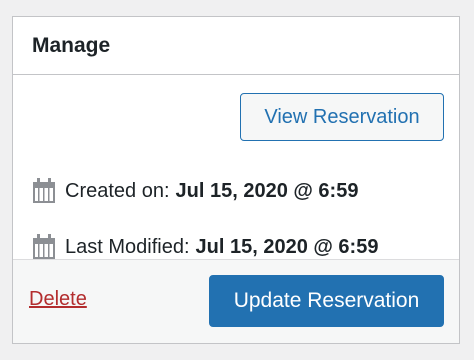  What do you see at coordinates (287, 246) in the screenshot?
I see `last-modified-value: Jul 15, 2020 @ 6:59` at bounding box center [287, 246].